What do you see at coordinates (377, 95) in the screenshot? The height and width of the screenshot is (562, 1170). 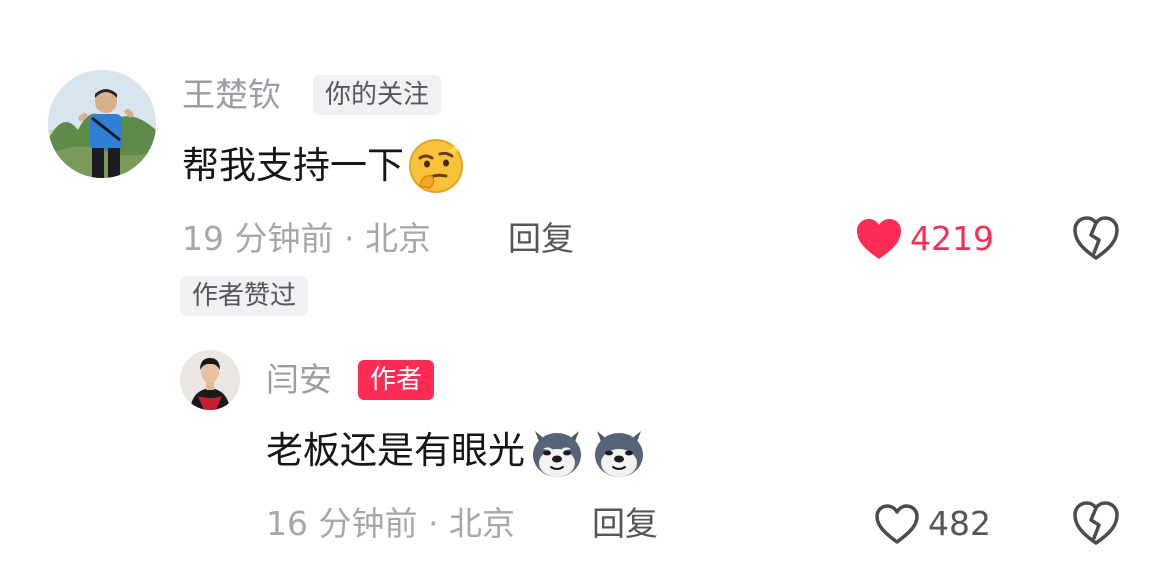 I see `following-badge: 你的关注` at bounding box center [377, 95].